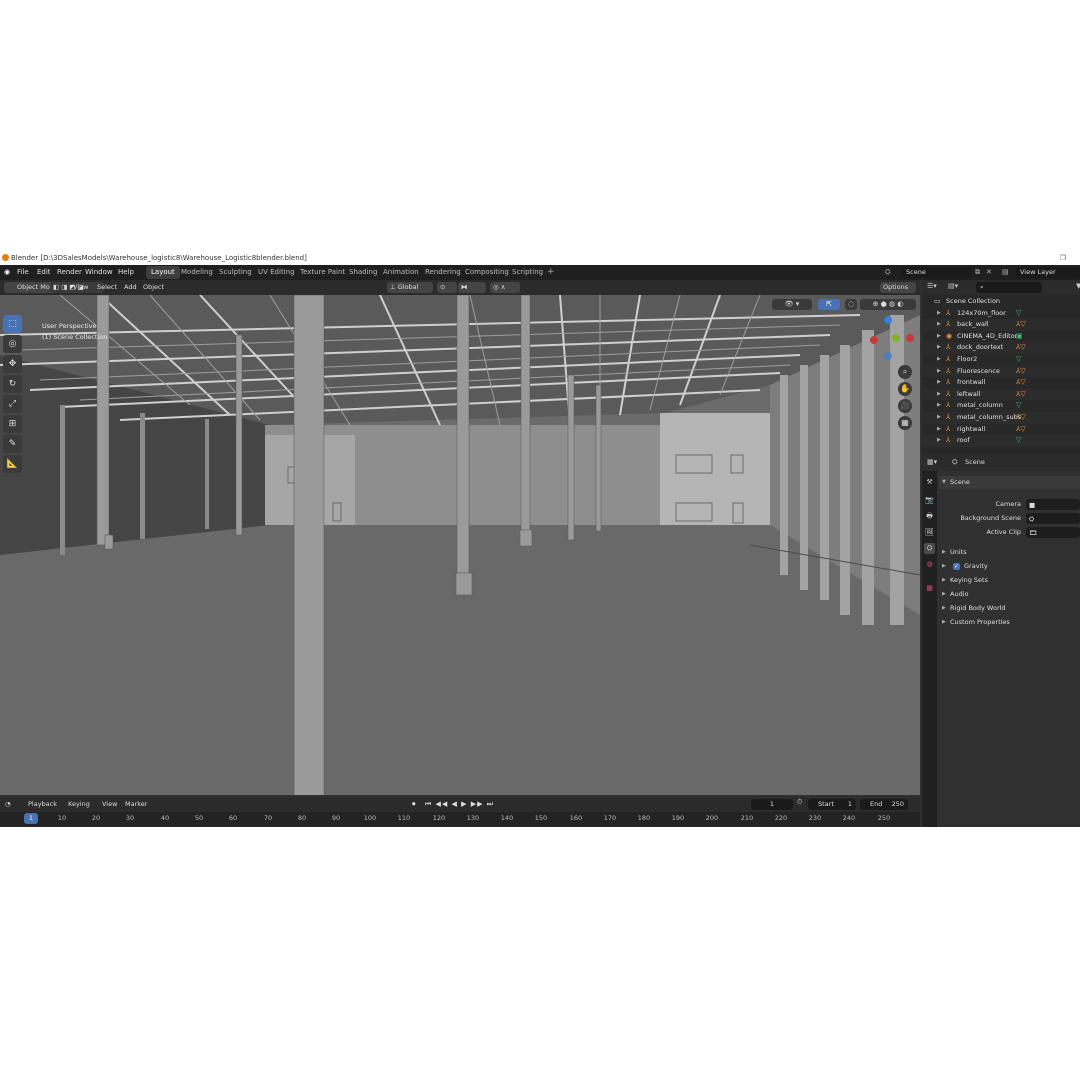  I want to click on neg-z-axis-gizmo-icon, so click(888, 356).